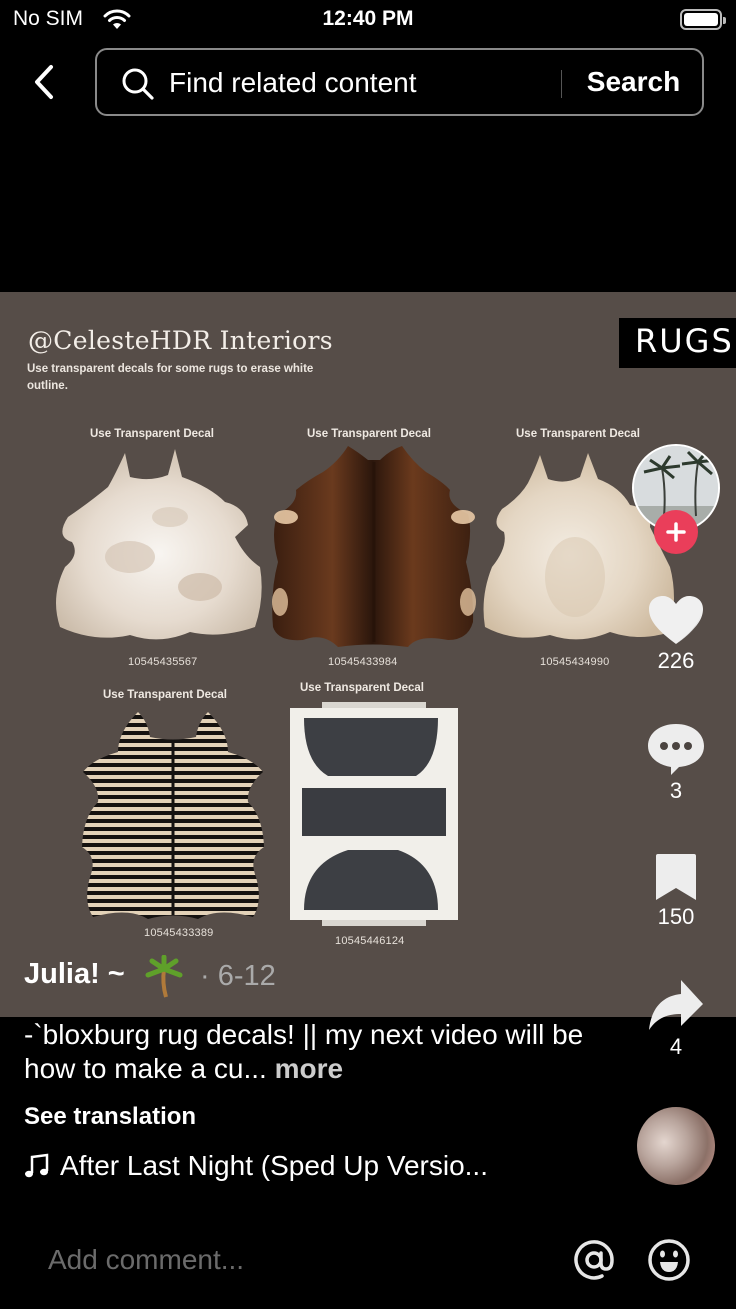  What do you see at coordinates (363, 662) in the screenshot?
I see `rug-id: 10545433984` at bounding box center [363, 662].